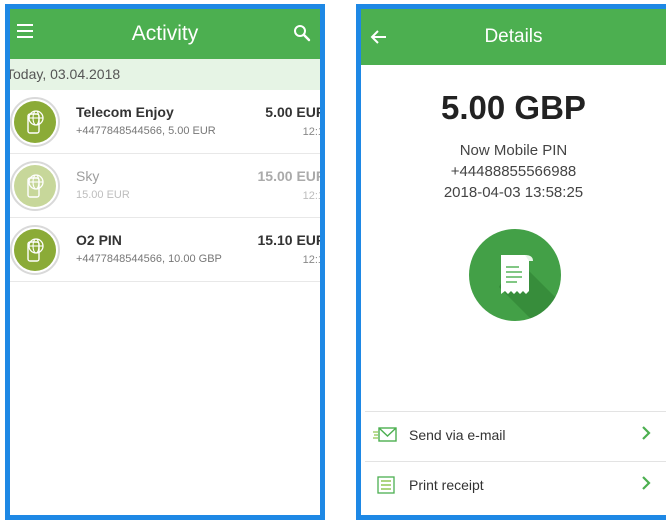 The width and height of the screenshot is (666, 521). I want to click on transaction-amount: 15.00 EUR, so click(291, 176).